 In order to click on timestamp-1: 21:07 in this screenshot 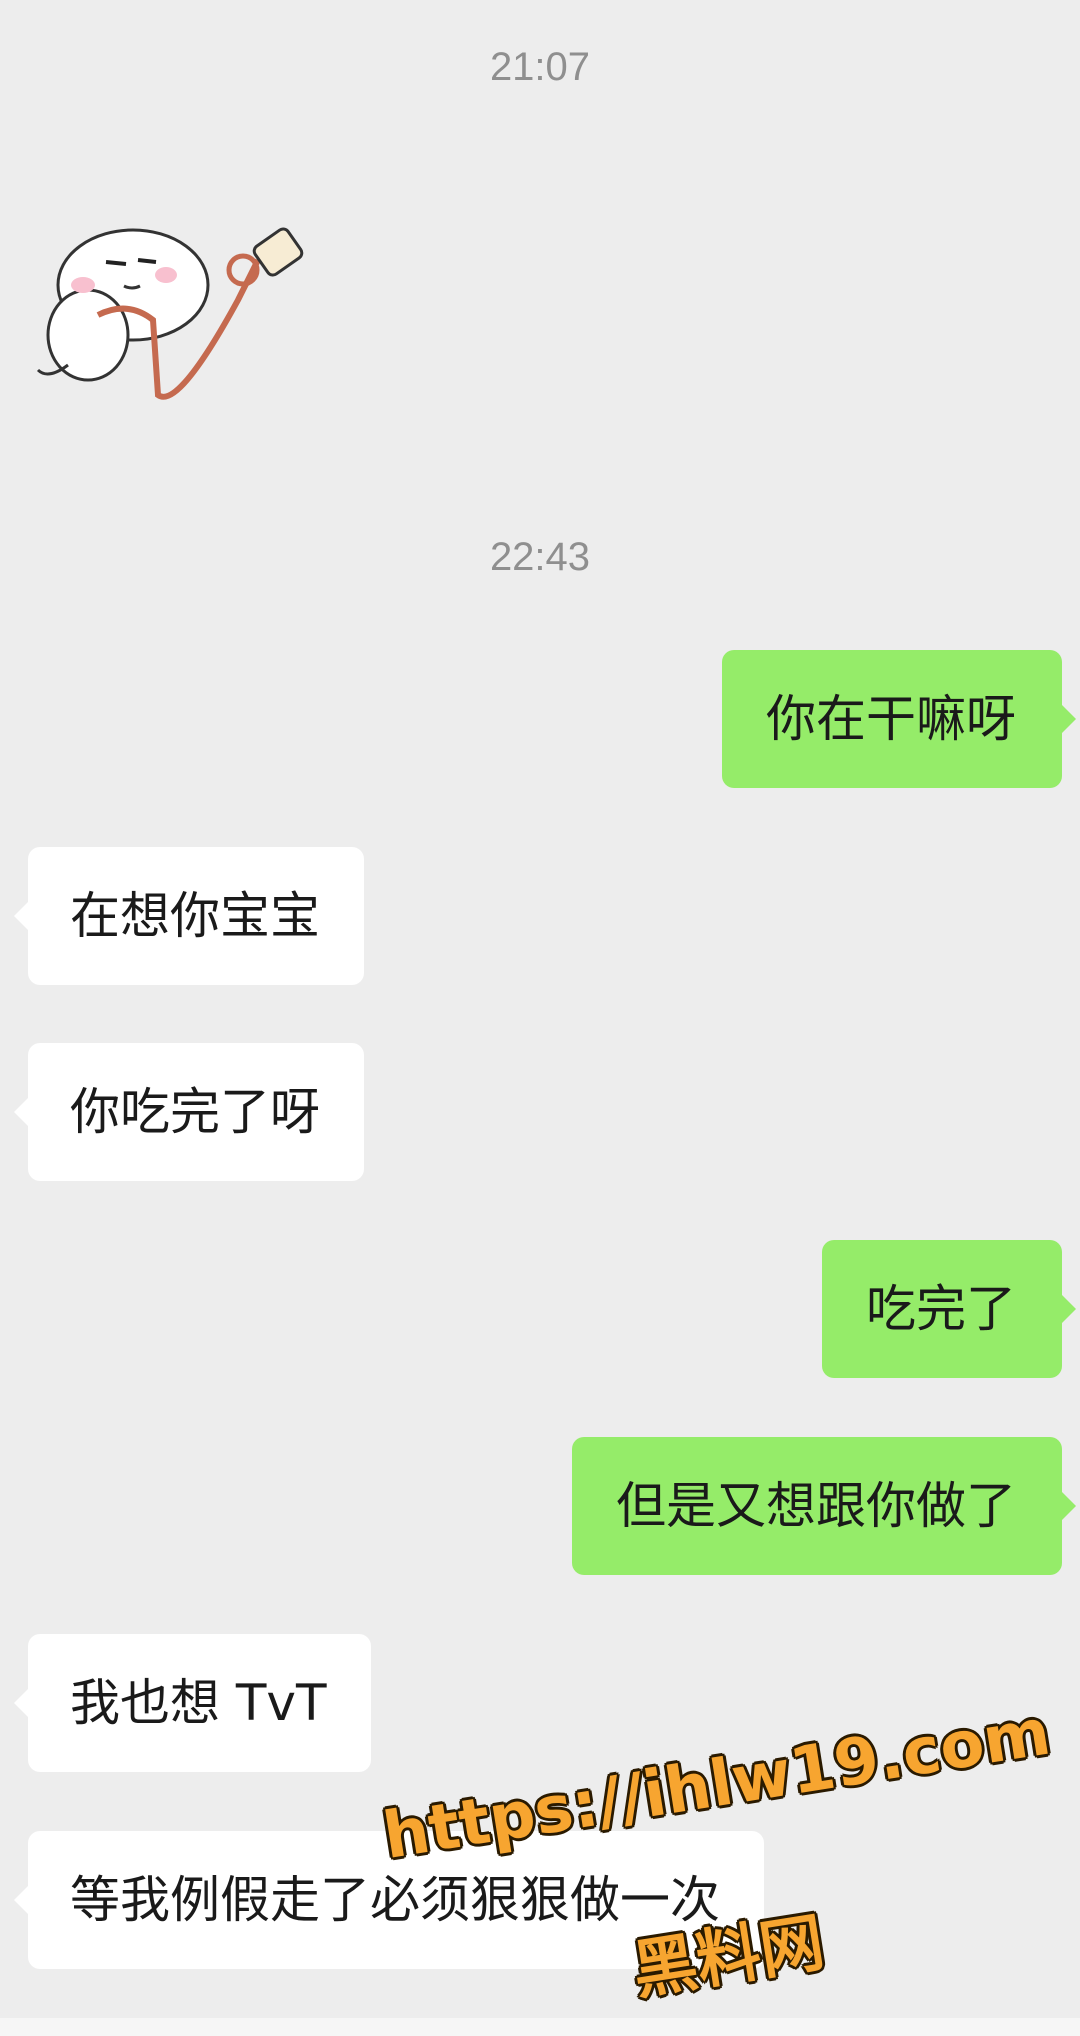, I will do `click(540, 67)`.